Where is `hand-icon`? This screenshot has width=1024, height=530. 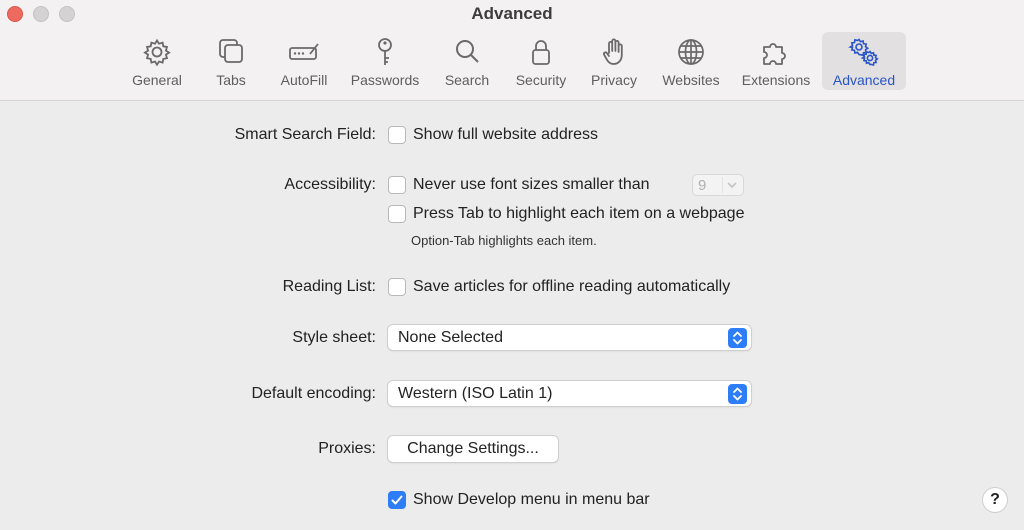
hand-icon is located at coordinates (614, 52).